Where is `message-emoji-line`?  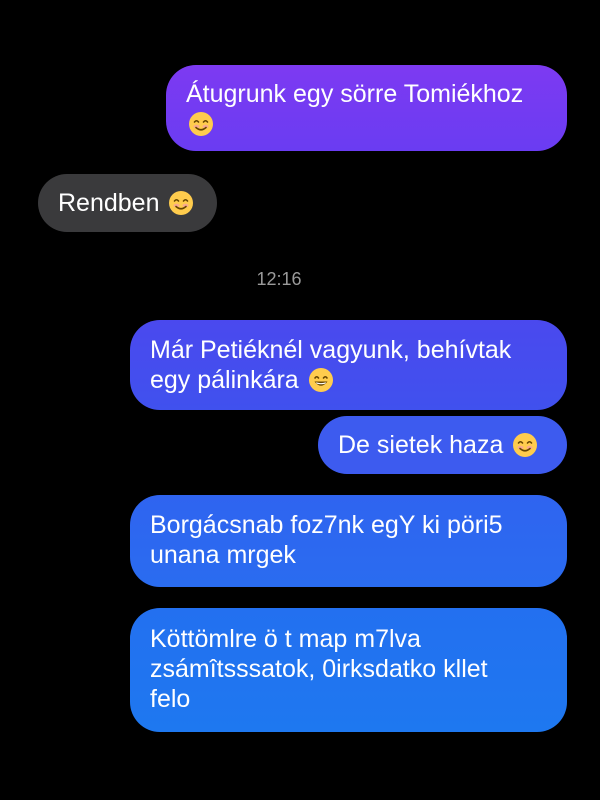
message-emoji-line is located at coordinates (366, 124).